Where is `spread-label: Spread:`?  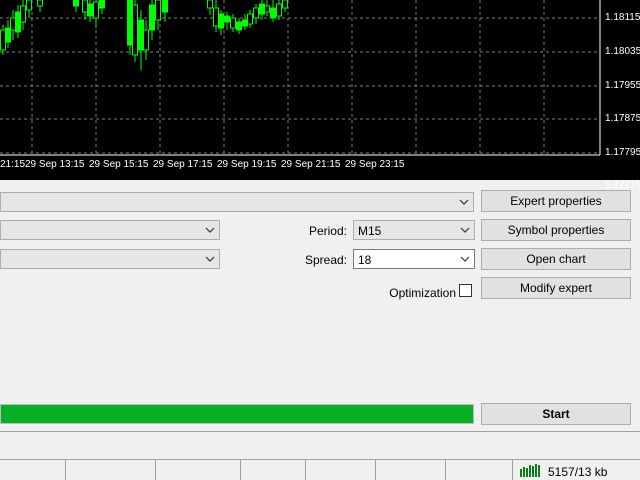
spread-label: Spread: is located at coordinates (325, 260).